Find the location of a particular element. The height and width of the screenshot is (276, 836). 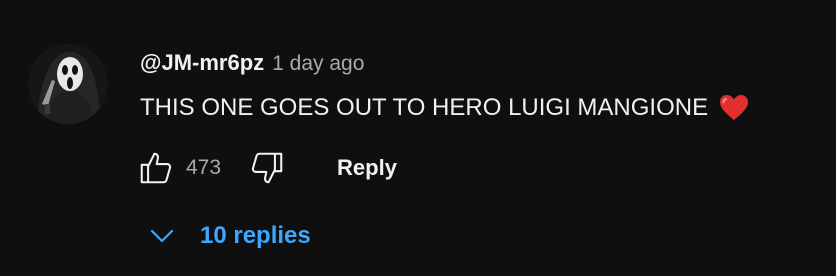

comment-actions: 473 Reply is located at coordinates (266, 168).